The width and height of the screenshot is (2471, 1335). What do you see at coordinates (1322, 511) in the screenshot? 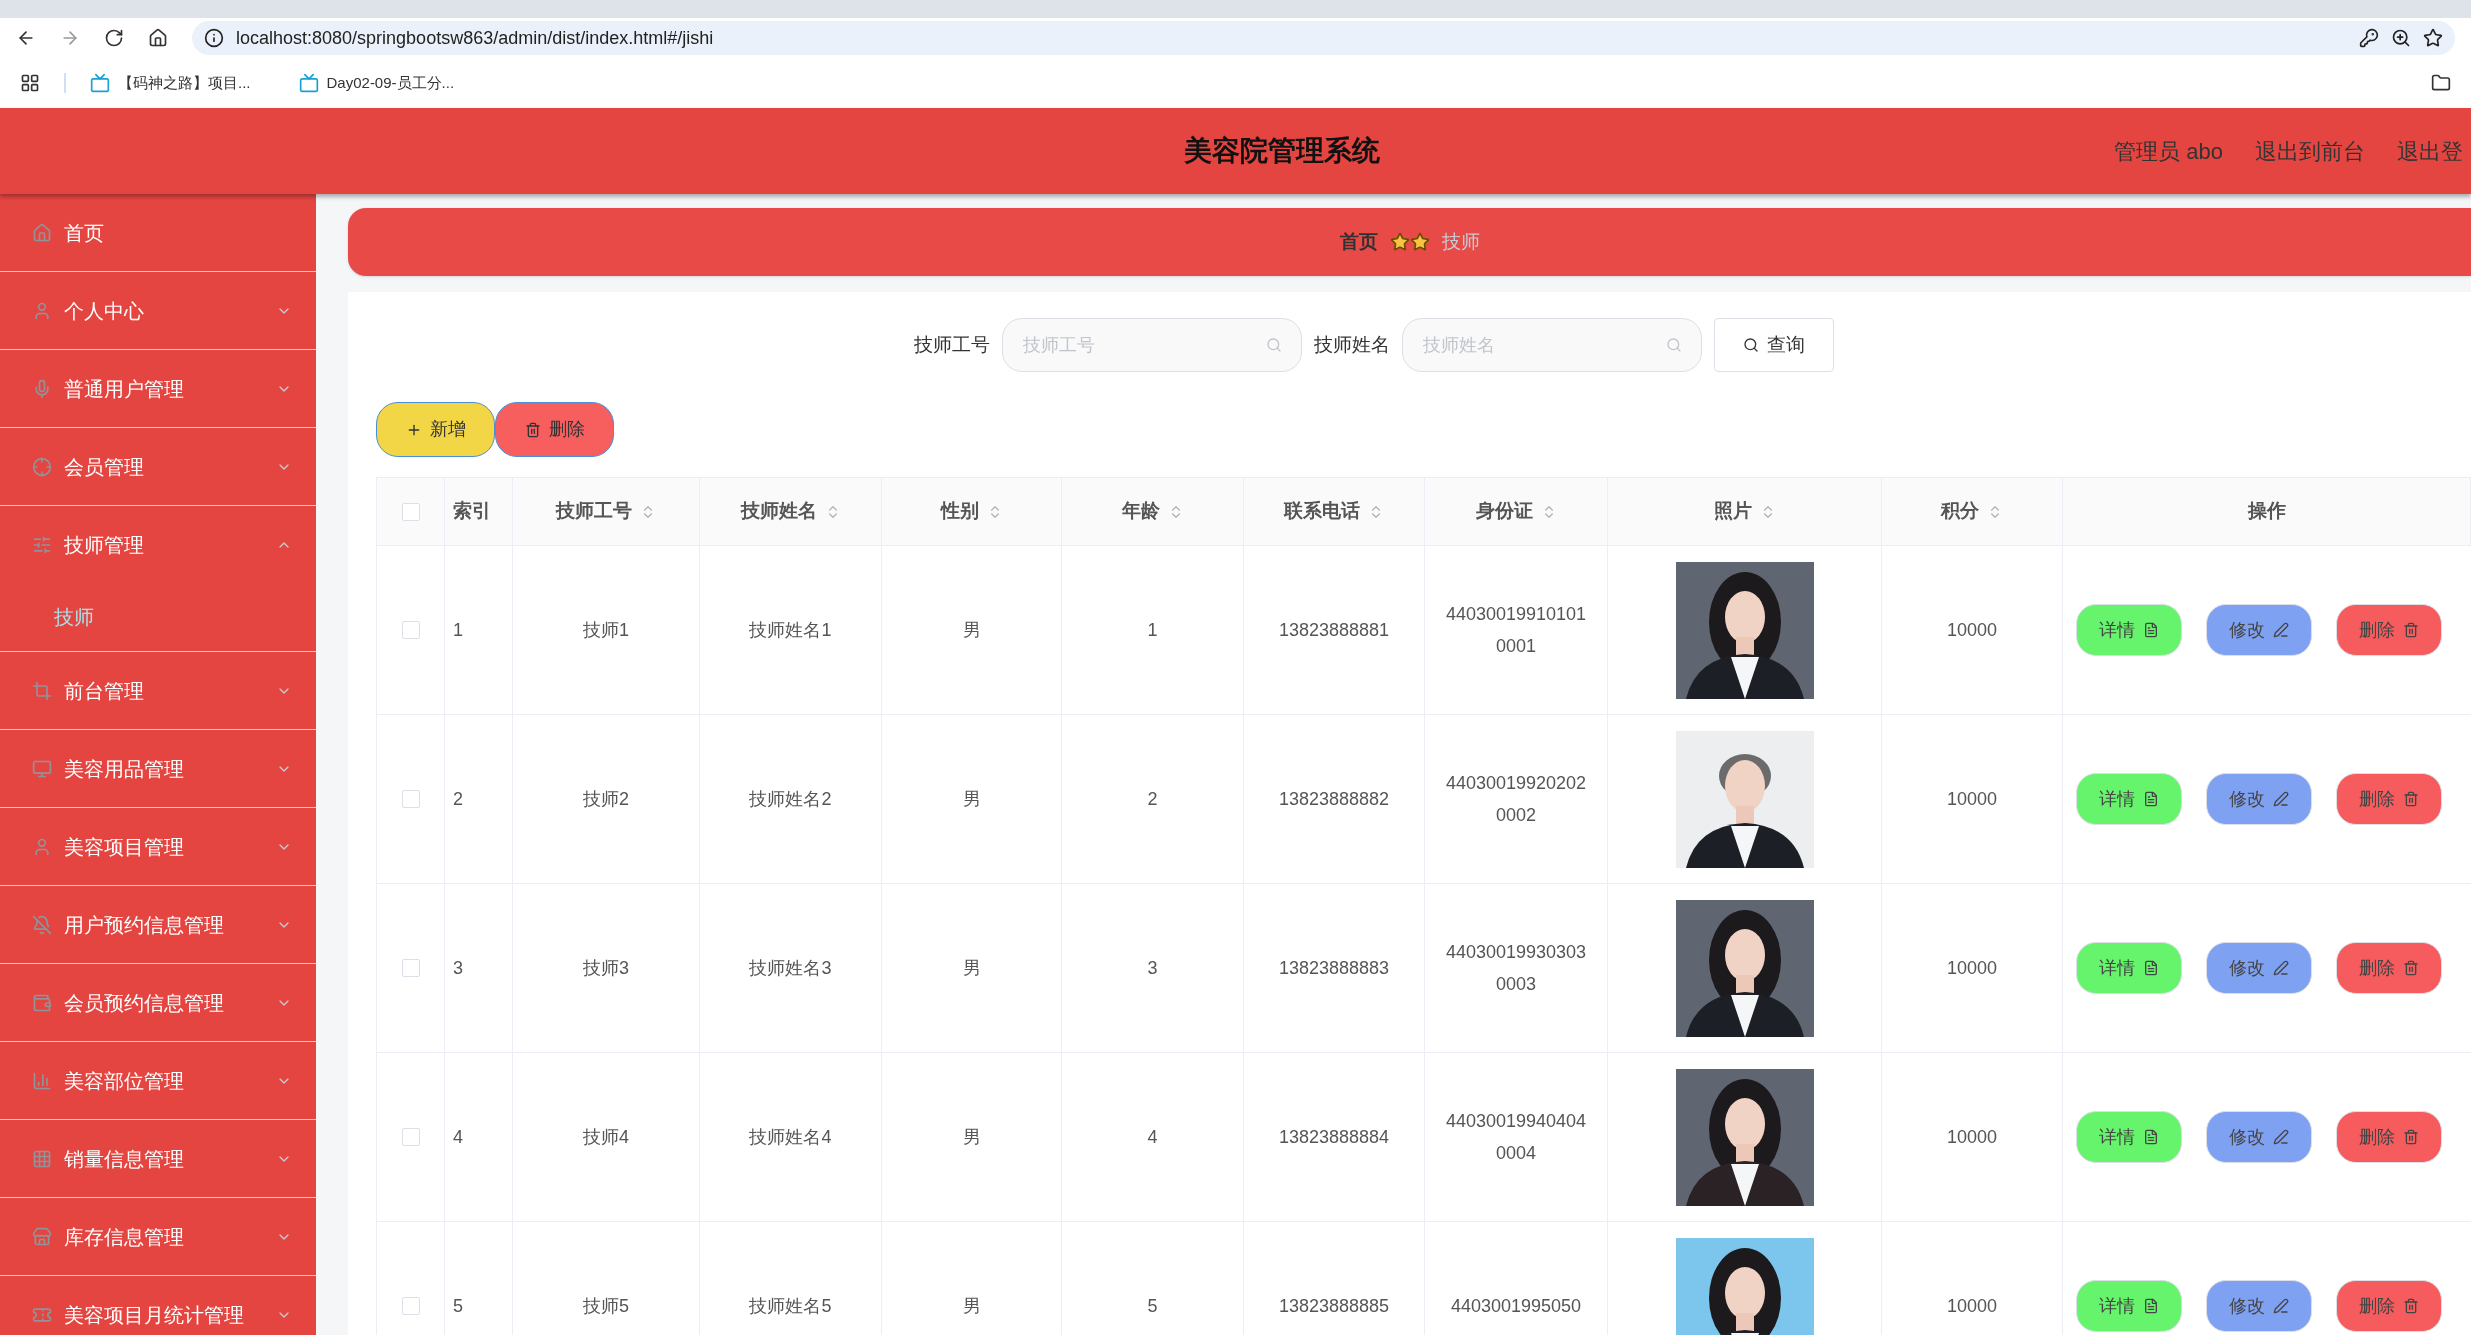
I see `column-header: 联系电话` at bounding box center [1322, 511].